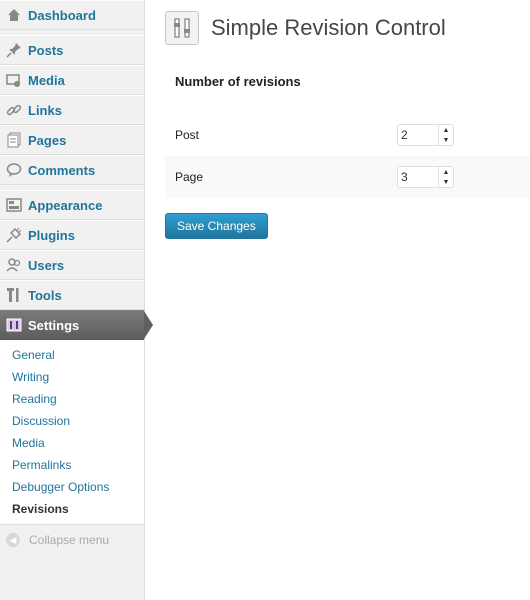 This screenshot has height=600, width=530. What do you see at coordinates (51, 235) in the screenshot?
I see `sidebar-item-label: Plugins` at bounding box center [51, 235].